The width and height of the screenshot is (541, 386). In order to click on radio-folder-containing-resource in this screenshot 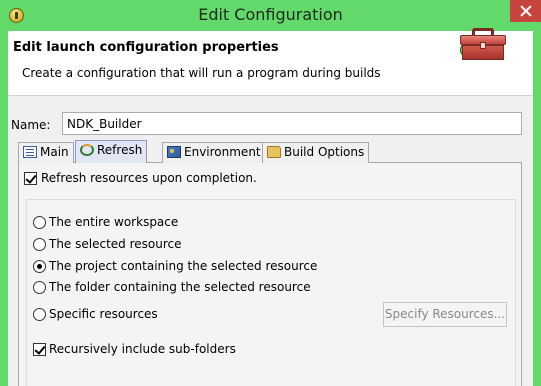, I will do `click(39, 287)`.